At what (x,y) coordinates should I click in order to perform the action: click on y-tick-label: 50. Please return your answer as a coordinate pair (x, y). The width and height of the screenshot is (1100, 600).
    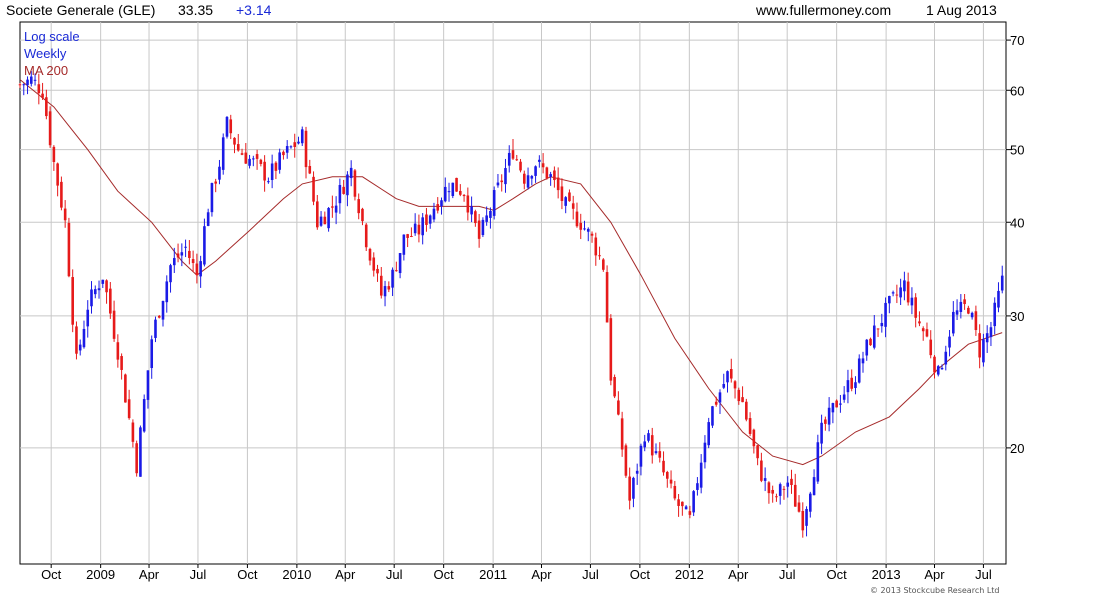
    Looking at the image, I should click on (1017, 150).